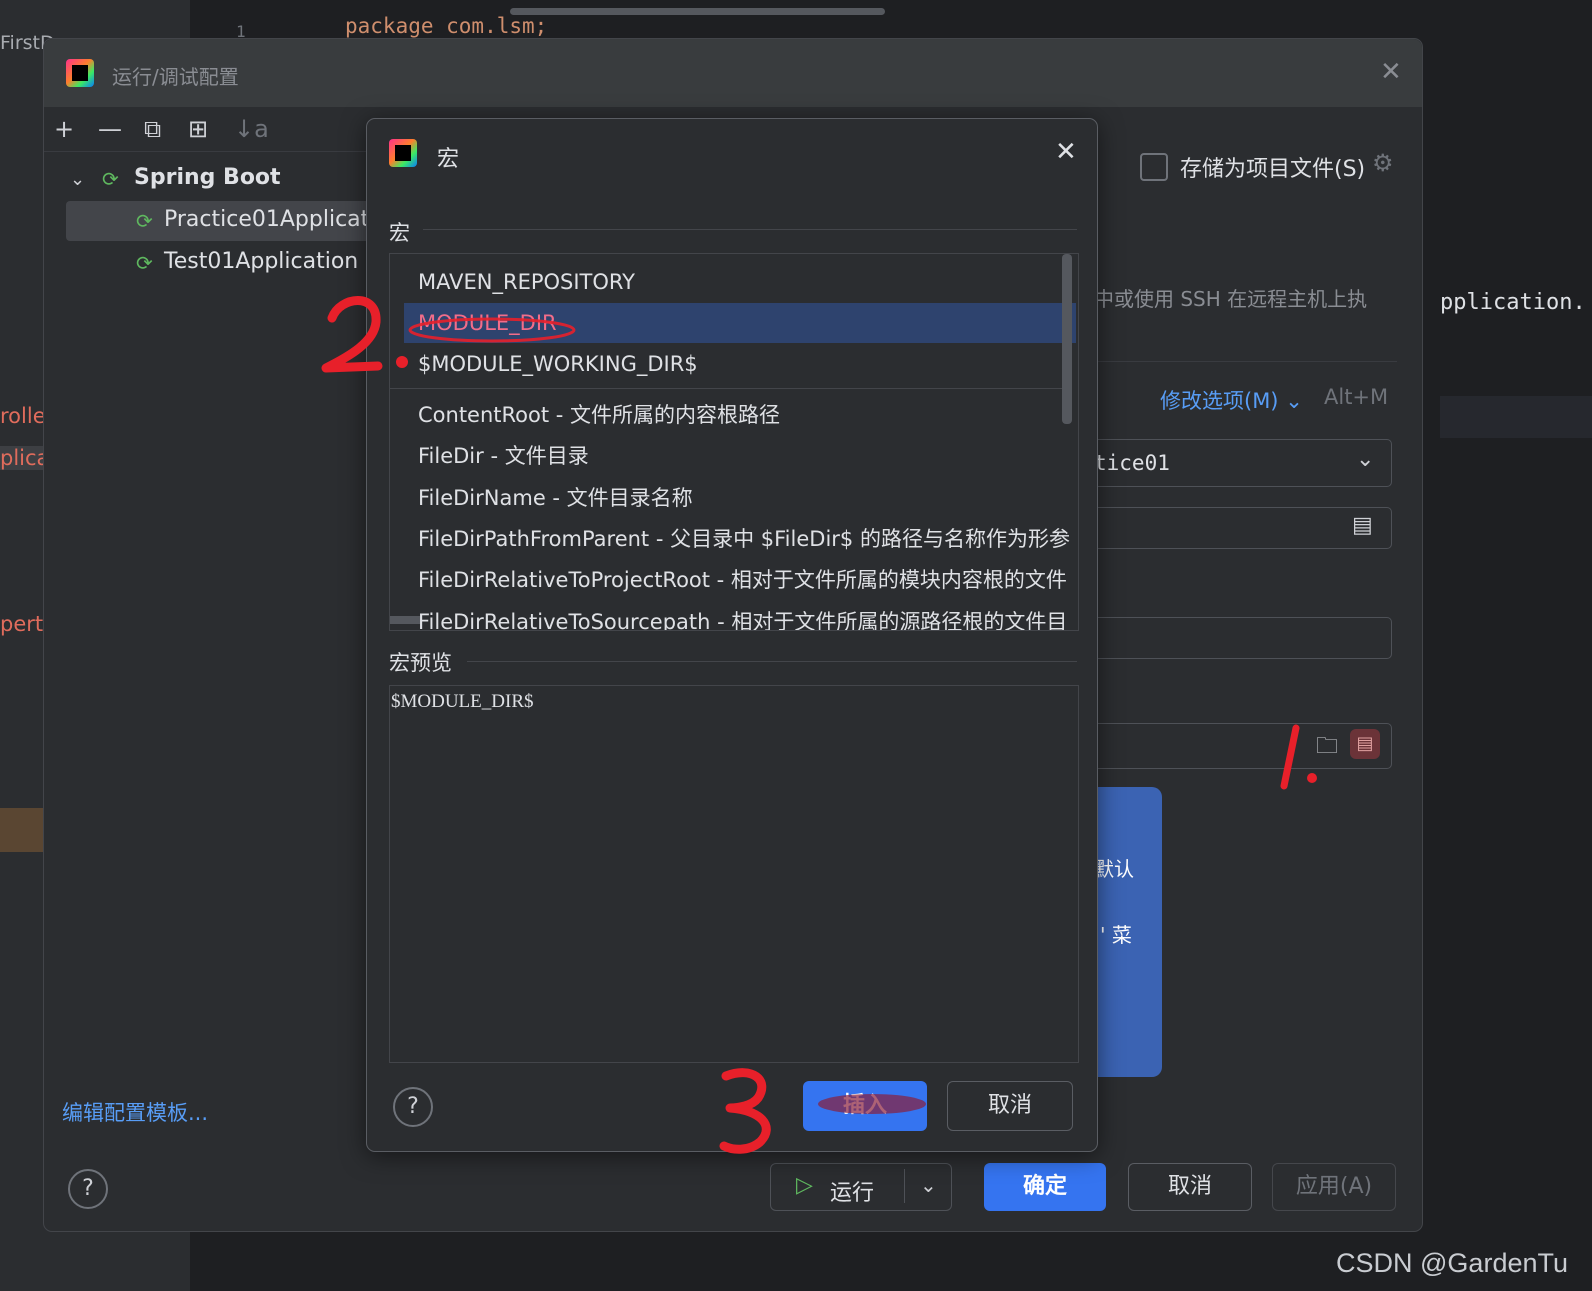 The width and height of the screenshot is (1592, 1291). What do you see at coordinates (872, 1104) in the screenshot?
I see `annotation-mark-insert` at bounding box center [872, 1104].